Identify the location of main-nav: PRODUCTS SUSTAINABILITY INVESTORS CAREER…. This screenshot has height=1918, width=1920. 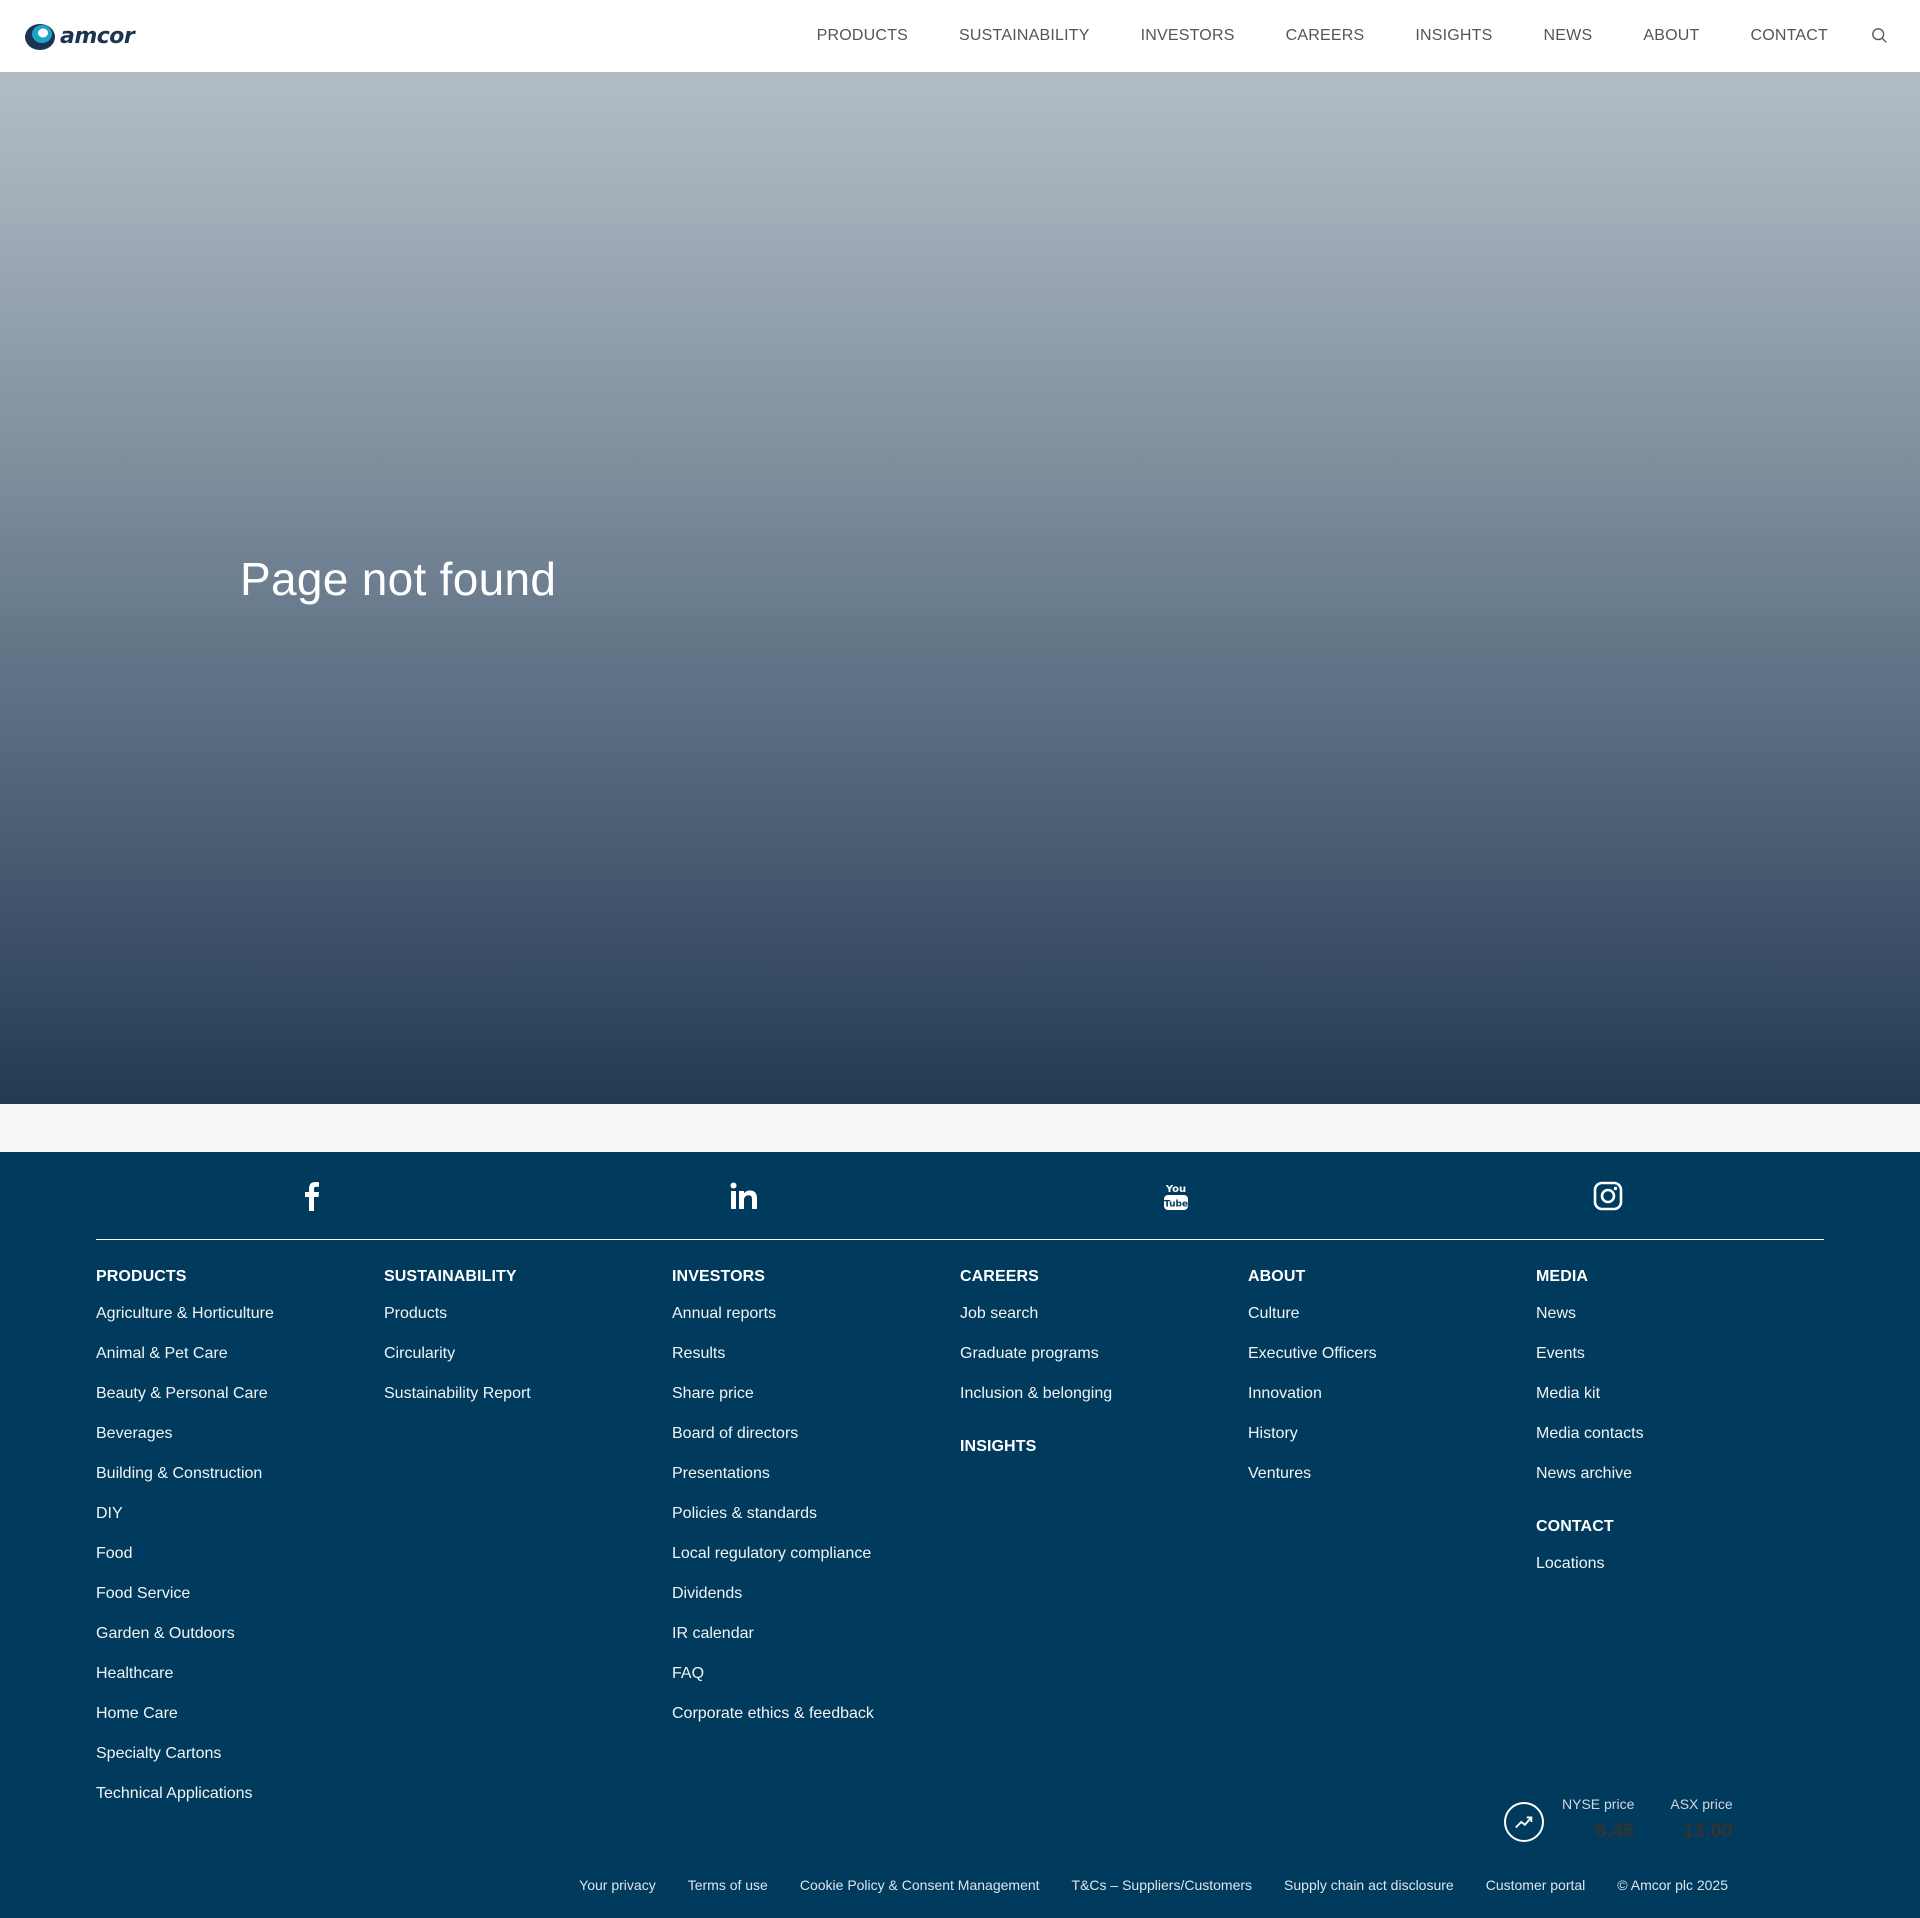
(1368, 36).